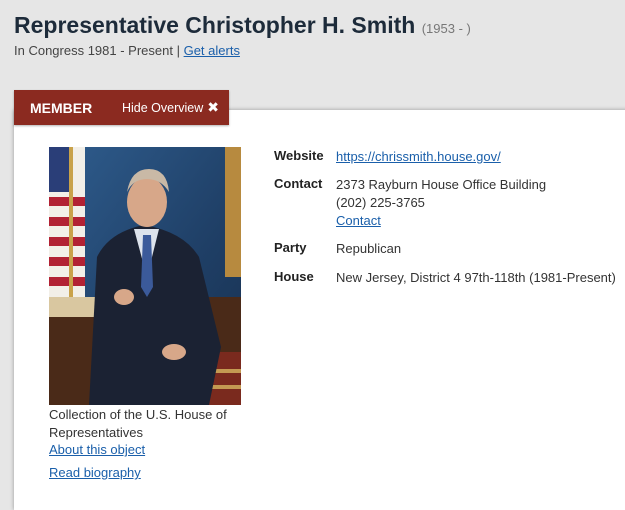  What do you see at coordinates (213, 107) in the screenshot?
I see `close-icon: ✖` at bounding box center [213, 107].